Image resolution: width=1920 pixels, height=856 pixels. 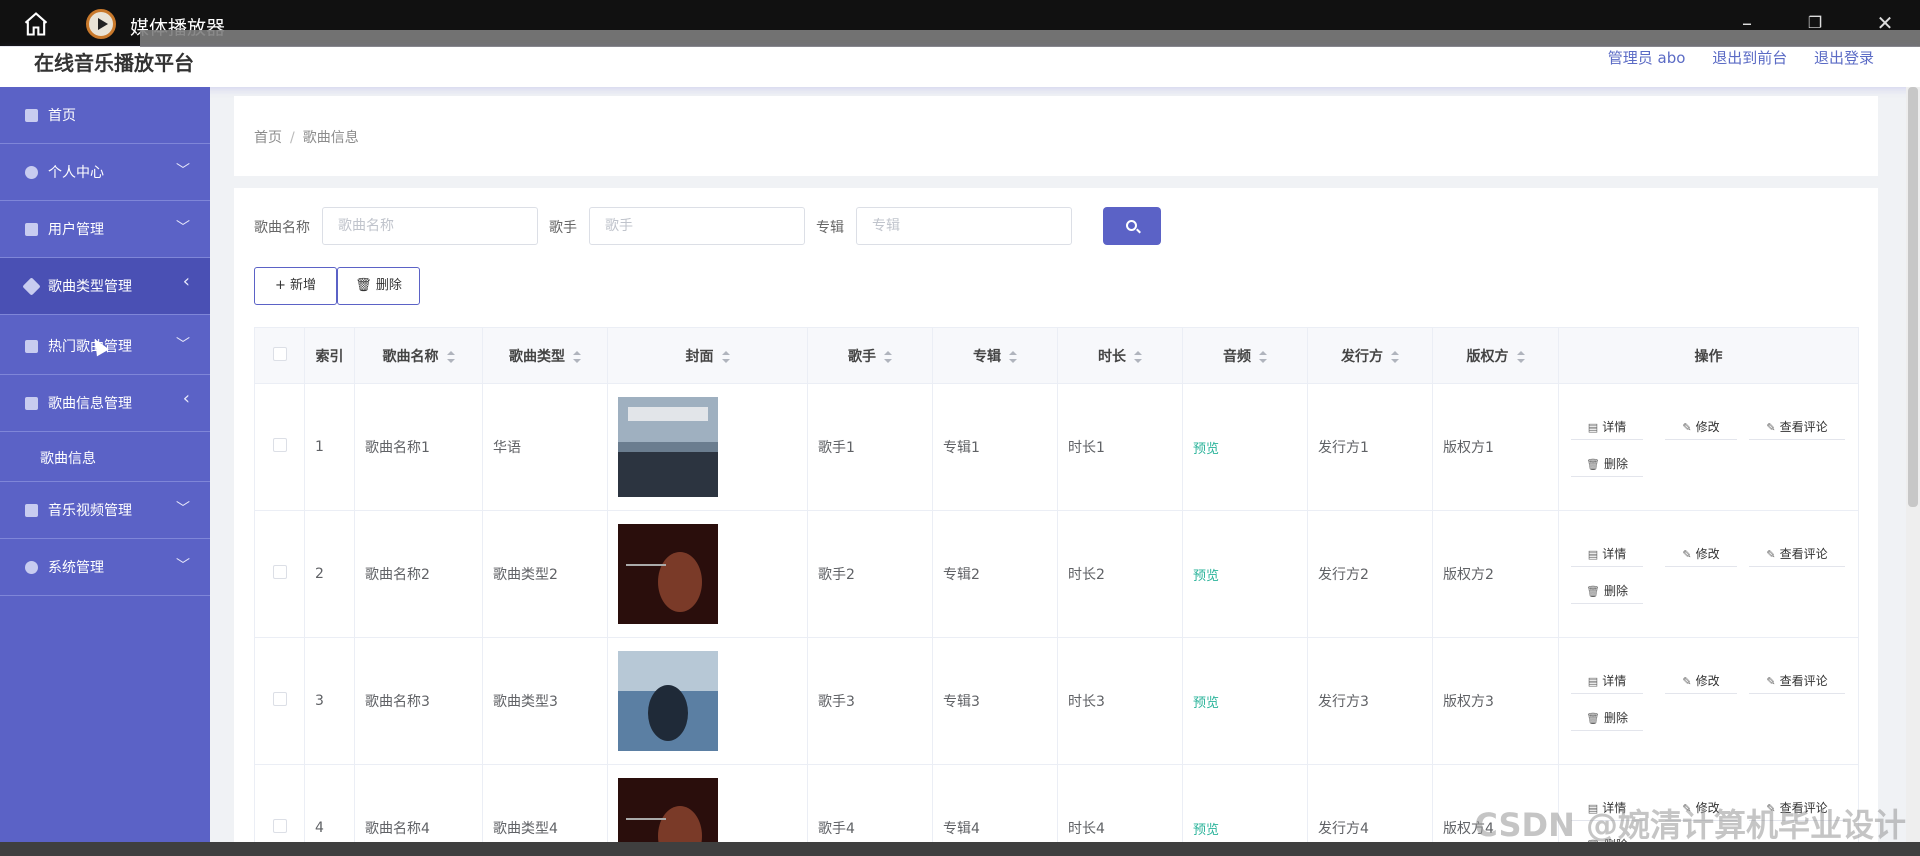 What do you see at coordinates (105, 229) in the screenshot?
I see `sidebar-item-user-management: 用户管理 ﹀` at bounding box center [105, 229].